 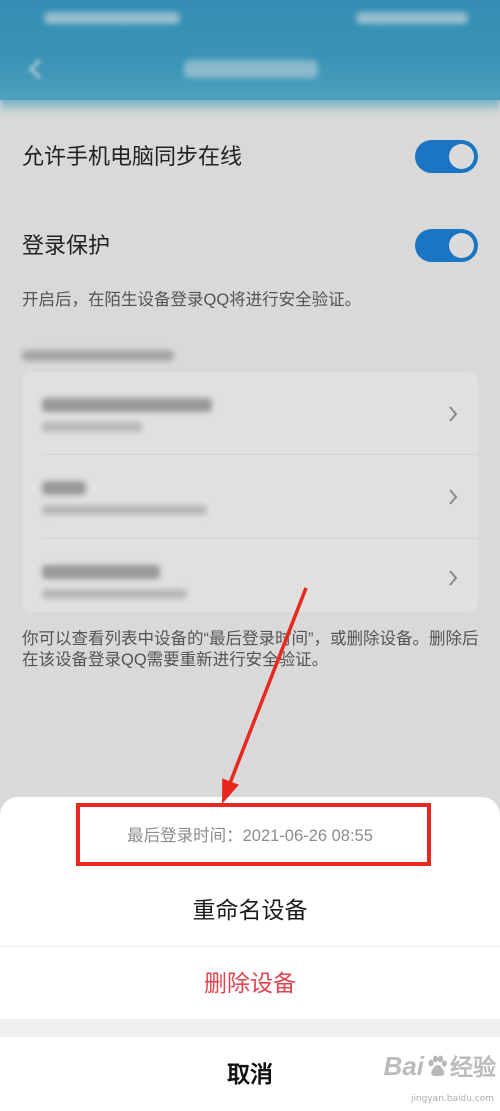 I want to click on last-login-label: 最后登录时间：, so click(x=185, y=836).